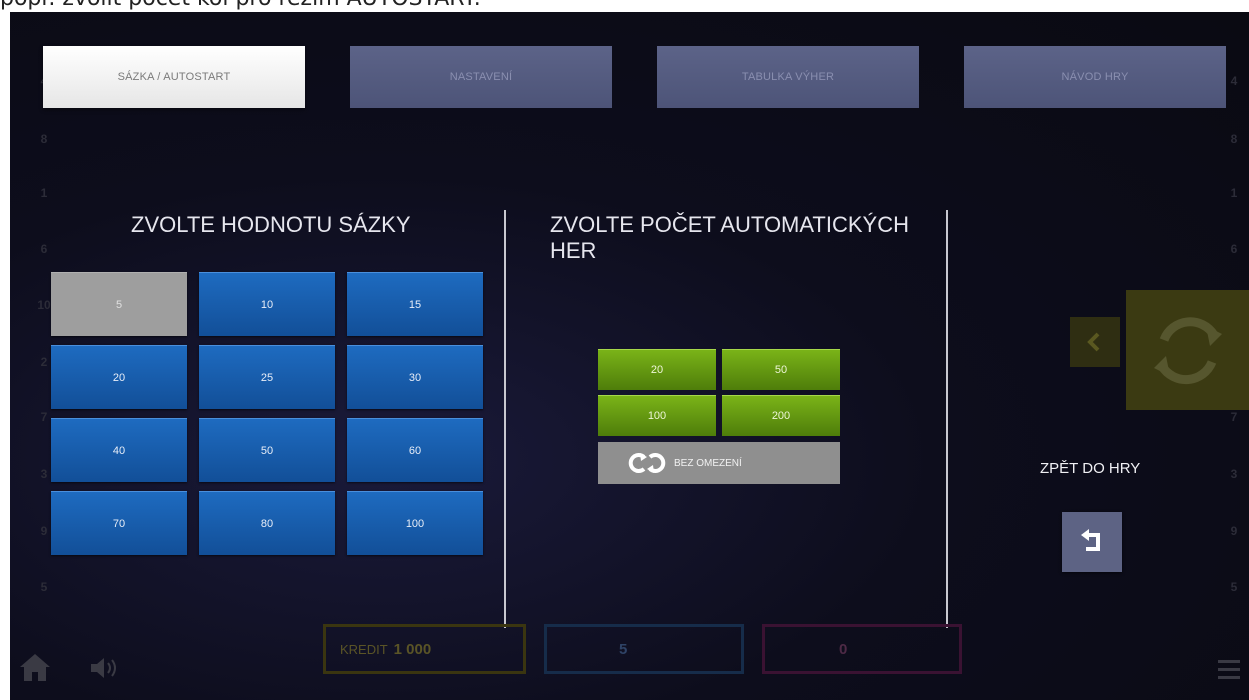 The image size is (1249, 700). I want to click on line-number: 9, so click(1234, 531).